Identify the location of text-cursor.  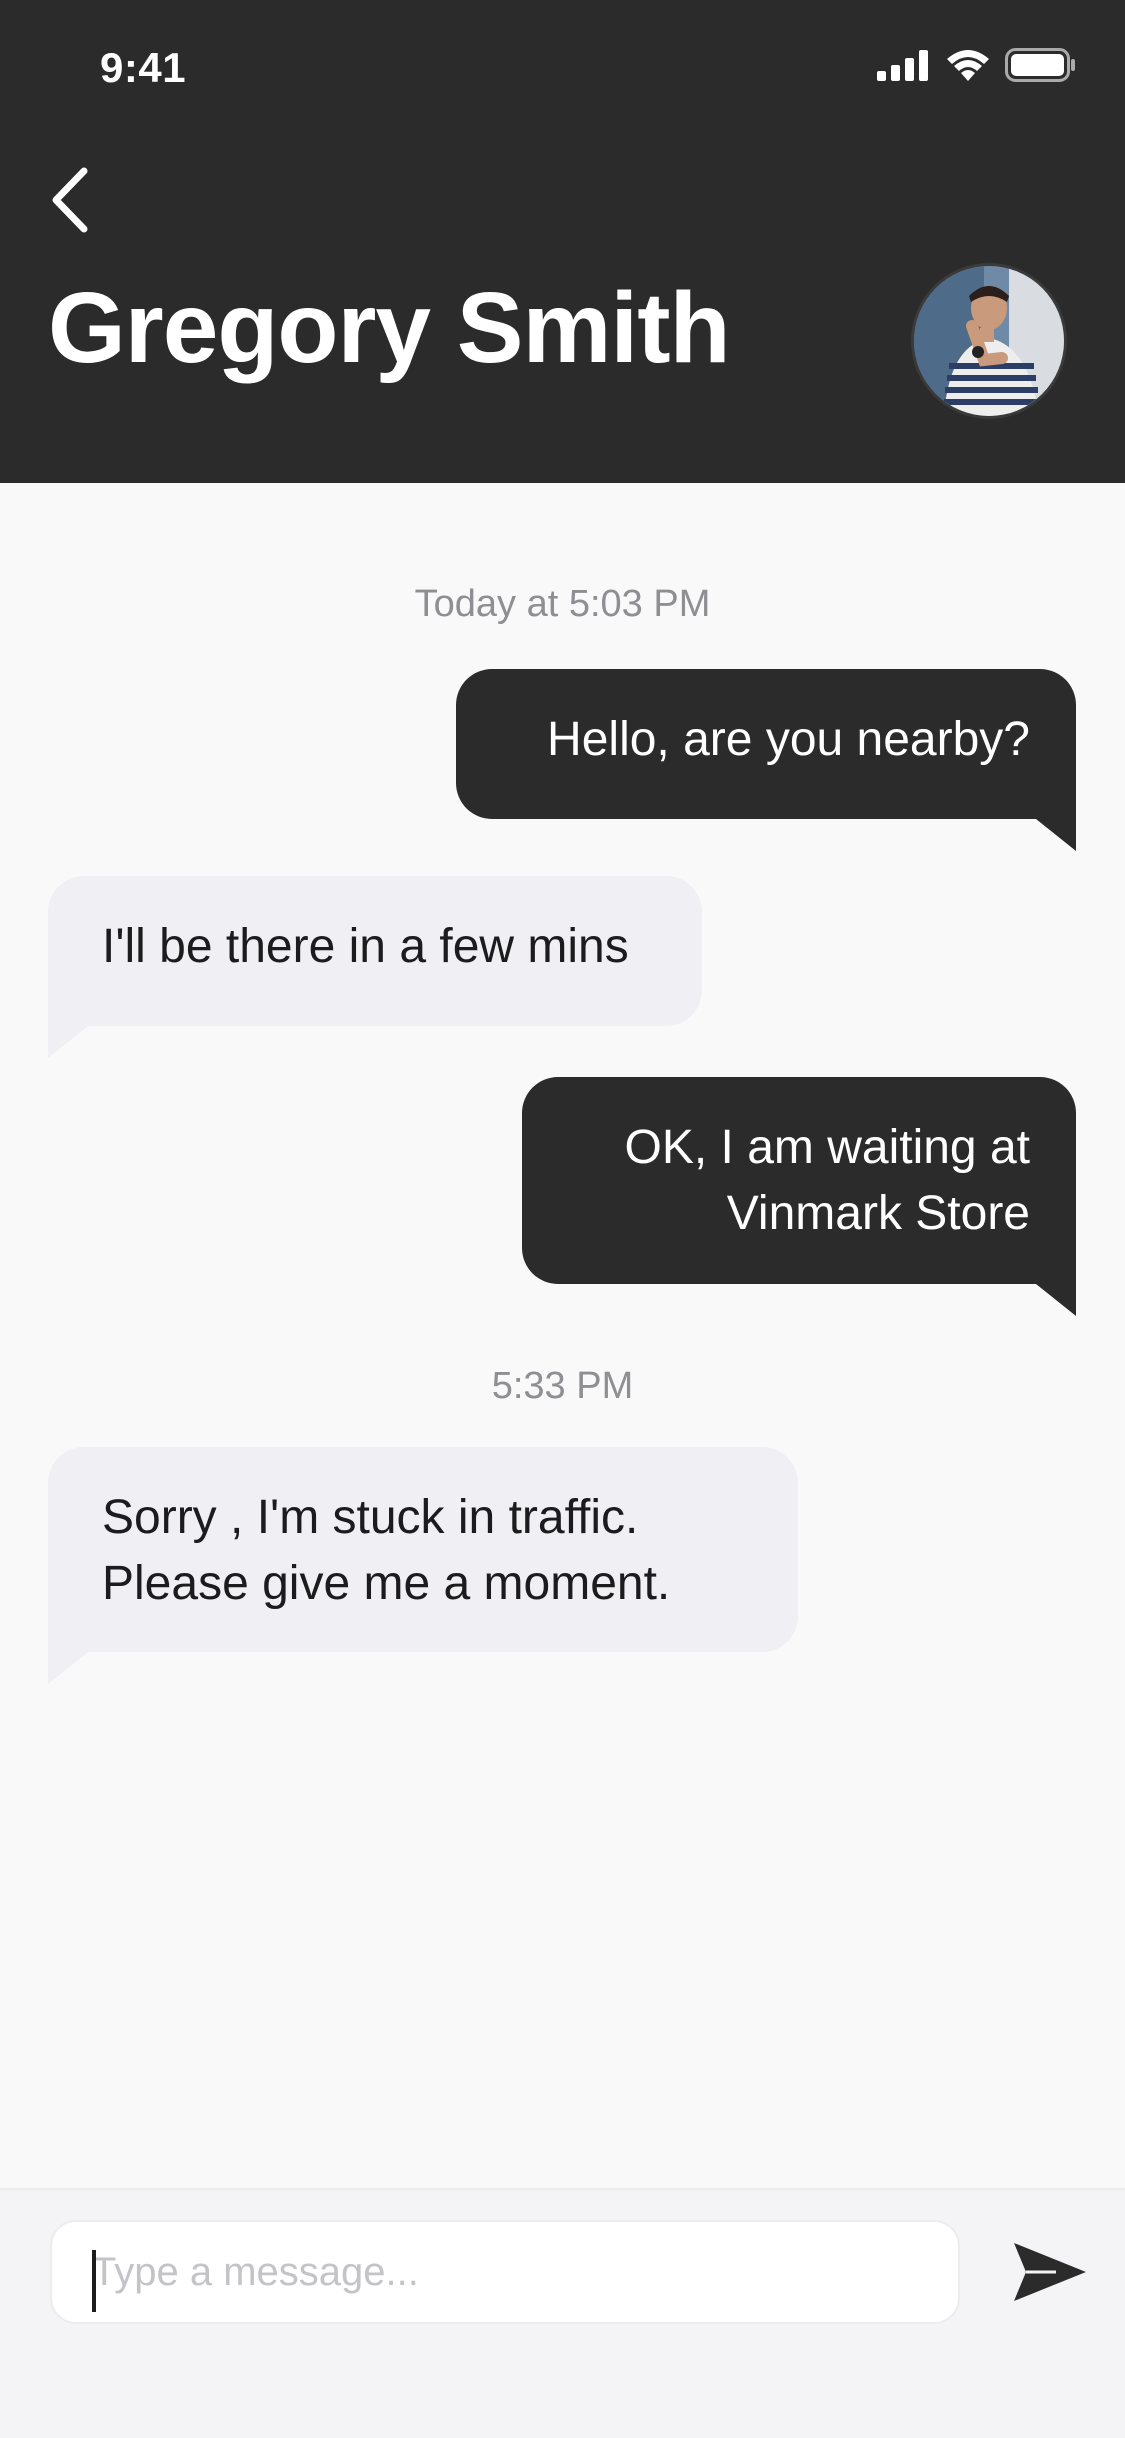
(94, 2281).